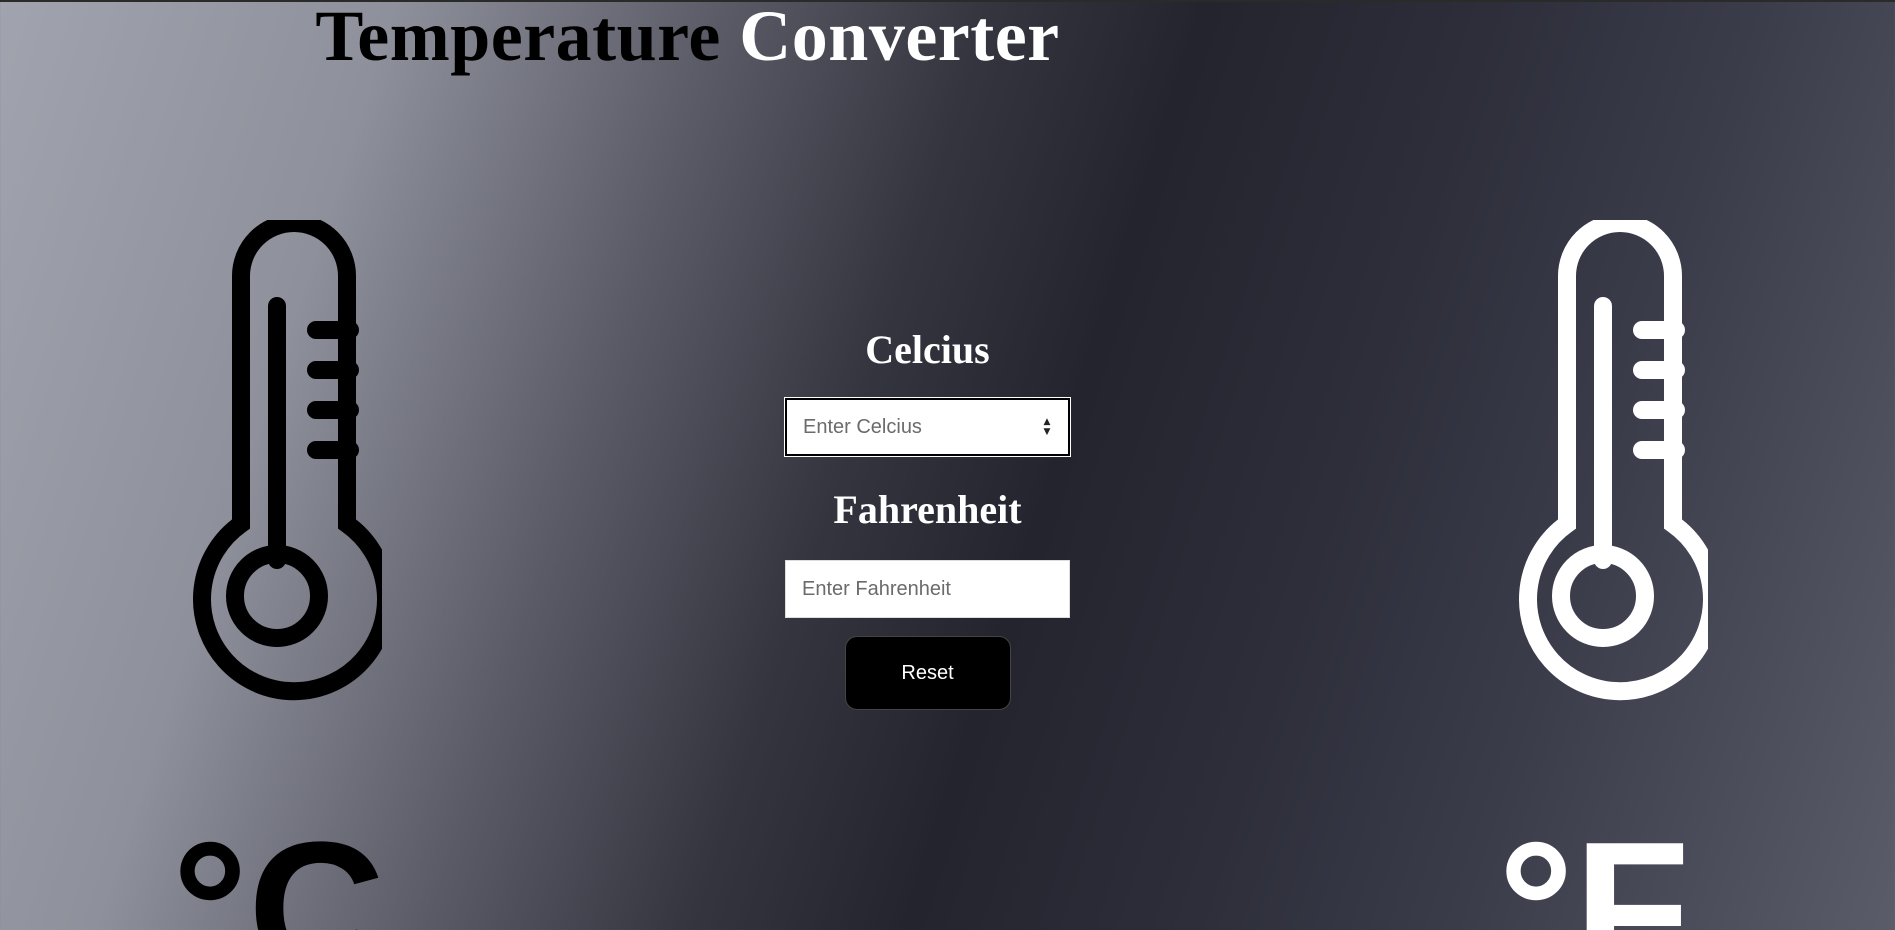  I want to click on converter-panel: Celcius ▲▼ Fahrenheit Reset, so click(927, 516).